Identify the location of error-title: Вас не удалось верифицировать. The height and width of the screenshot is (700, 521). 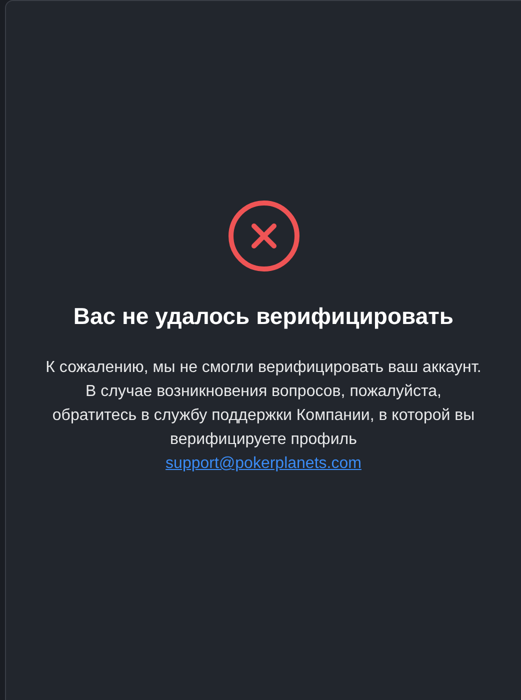
(263, 316).